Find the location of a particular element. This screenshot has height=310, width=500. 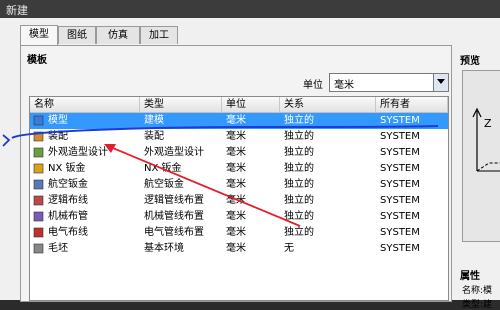

model-icon is located at coordinates (38, 120).